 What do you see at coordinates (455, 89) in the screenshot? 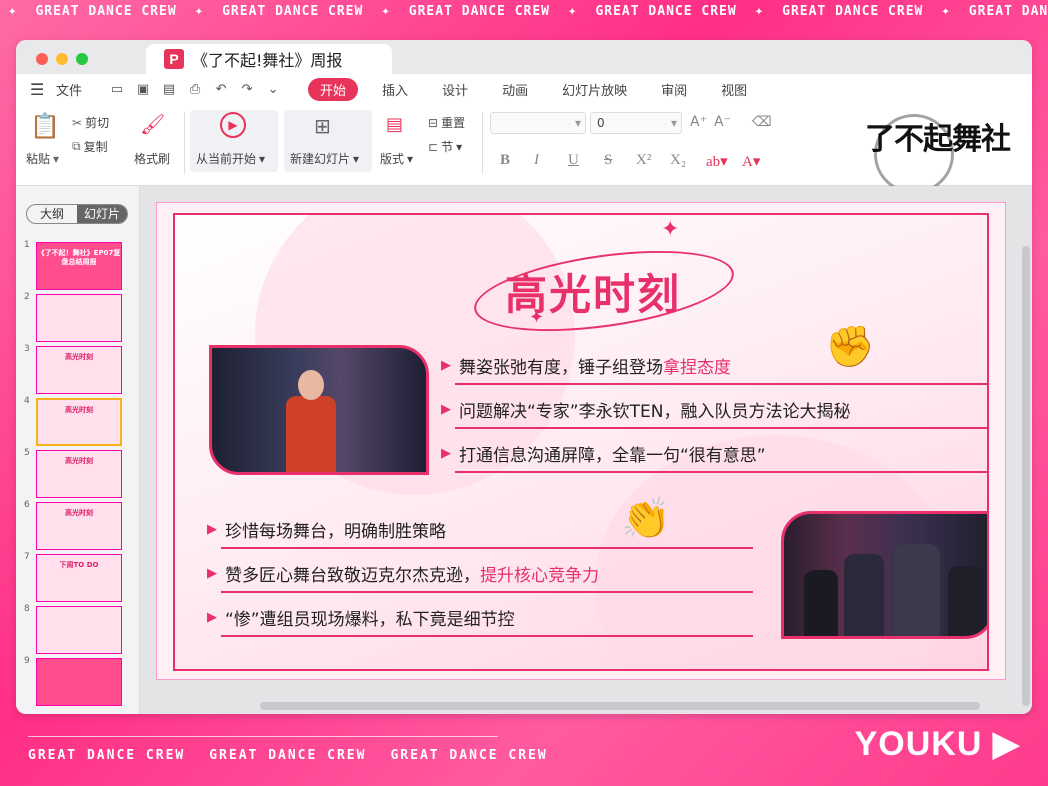
I see `tab-design: 设计` at bounding box center [455, 89].